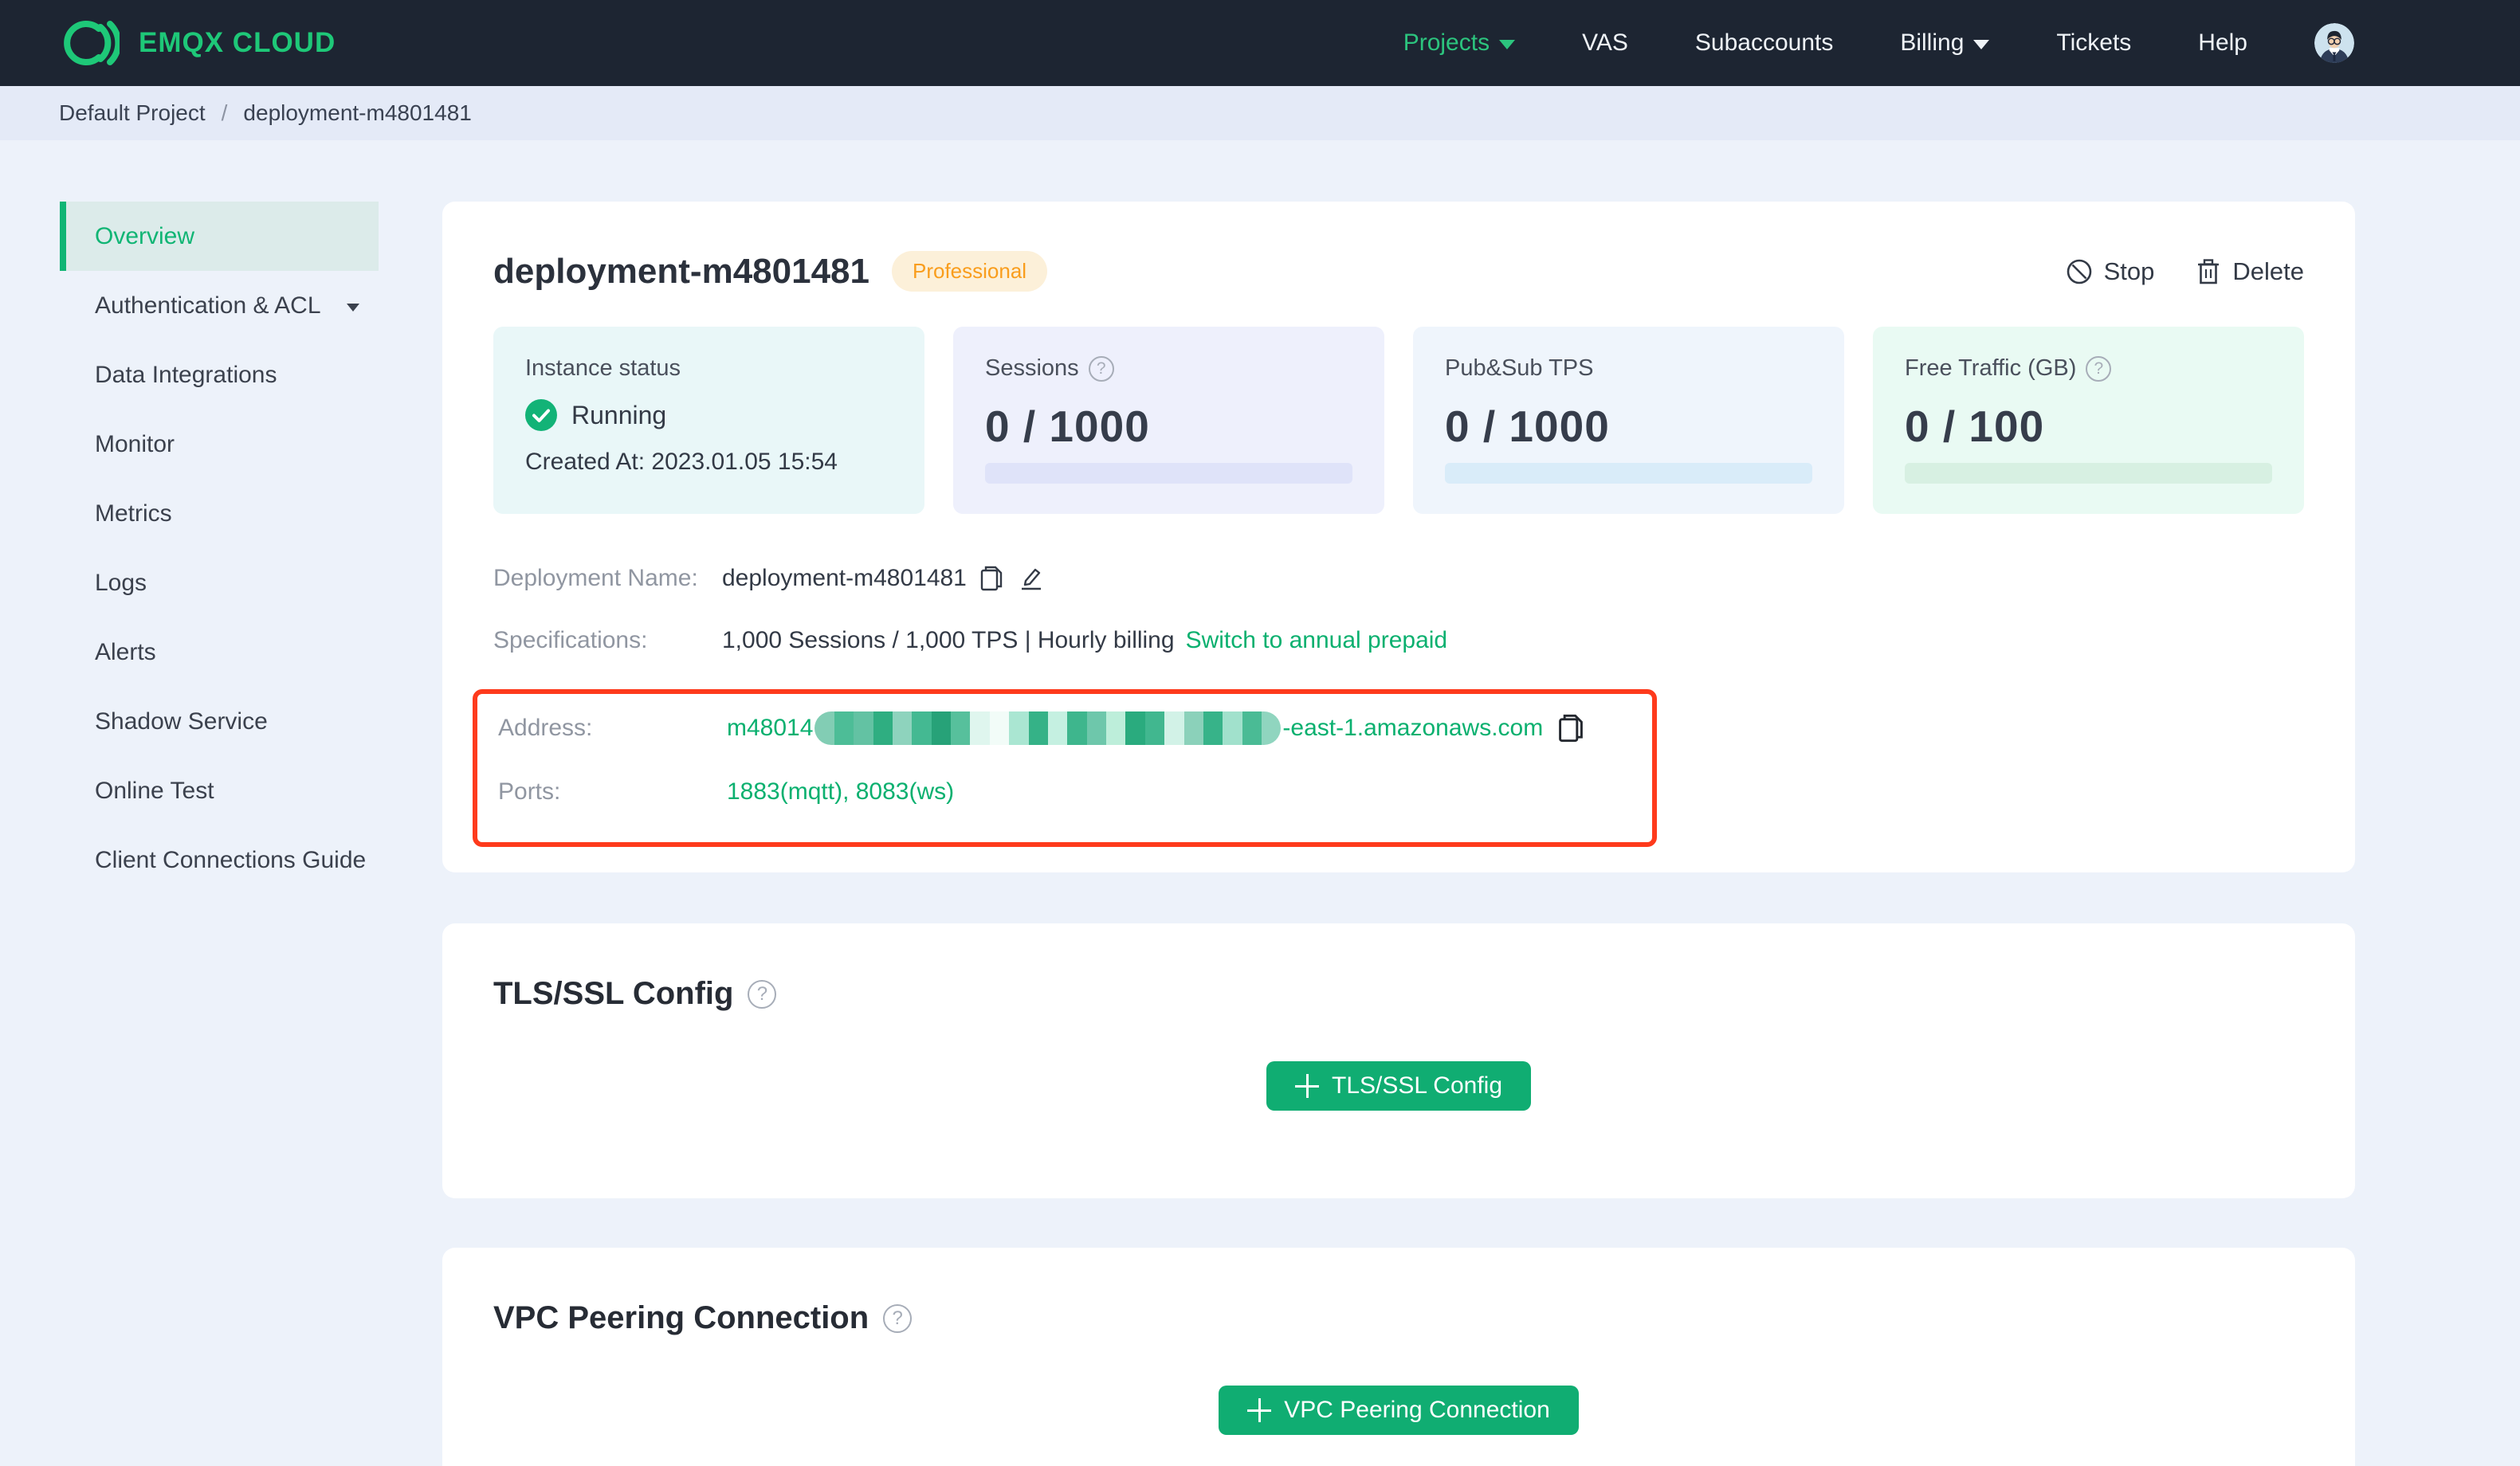 Image resolution: width=2520 pixels, height=1466 pixels. Describe the element at coordinates (1317, 640) in the screenshot. I see `switch-annual-prepaid-link: Switch to annual prepaid` at that location.